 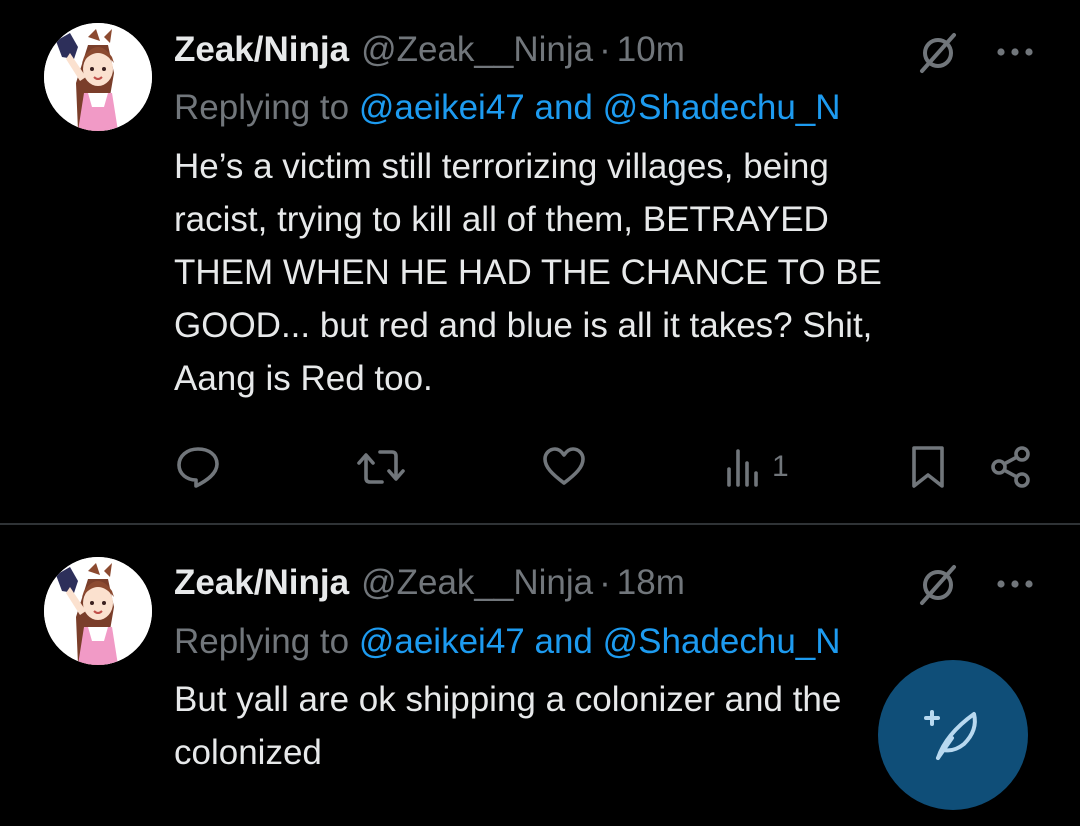 I want to click on bookmark-icon, so click(x=928, y=467).